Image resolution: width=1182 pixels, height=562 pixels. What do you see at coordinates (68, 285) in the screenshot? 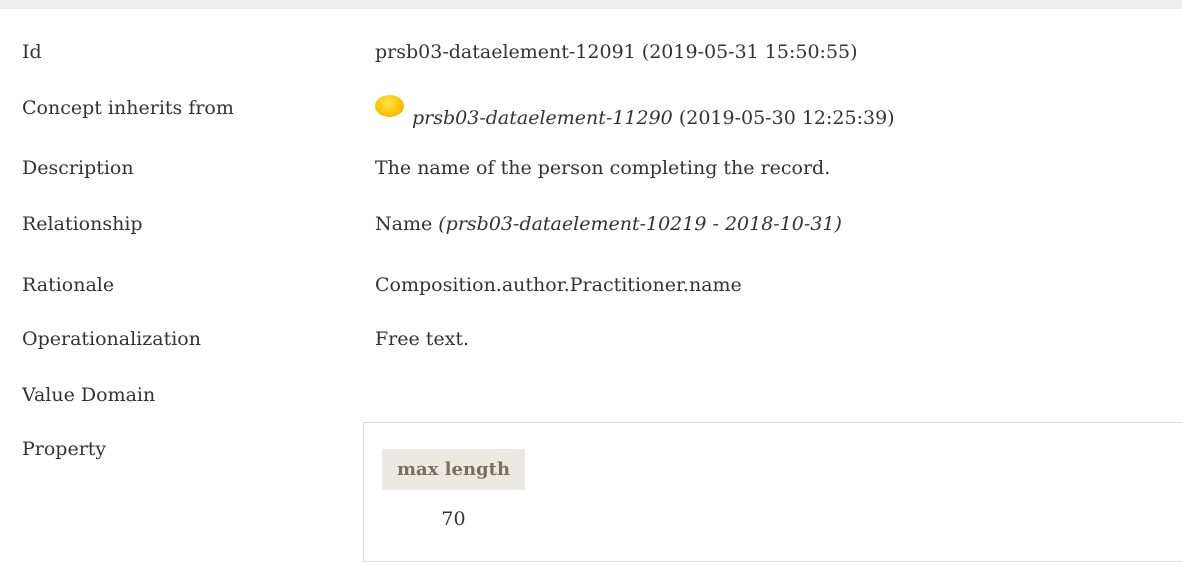
I see `label-rationale: Rationale` at bounding box center [68, 285].